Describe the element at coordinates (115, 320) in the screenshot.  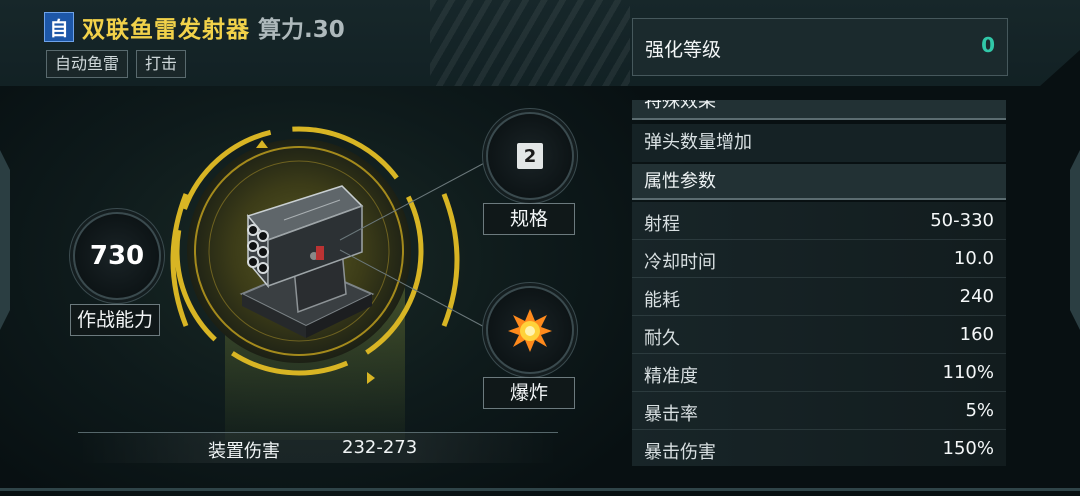
I see `combat-power-label: 作战能力` at that location.